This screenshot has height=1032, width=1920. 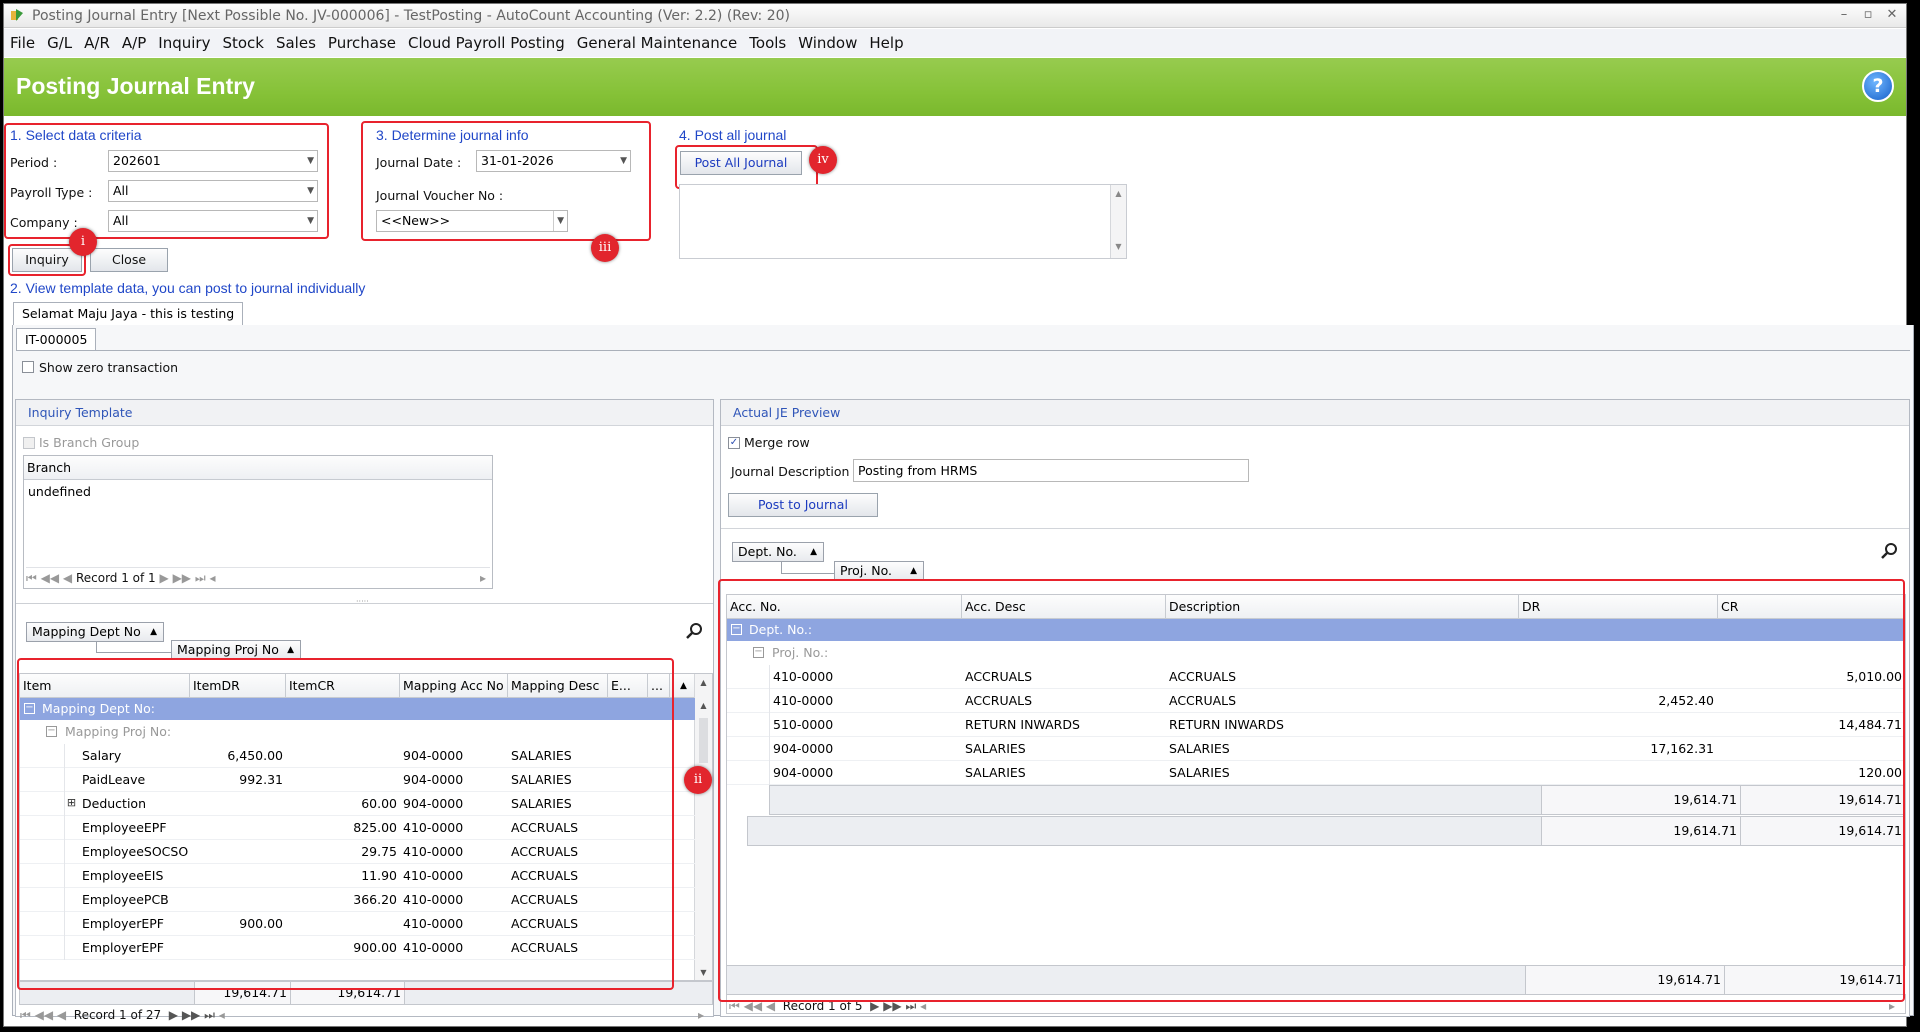 I want to click on mapping-scrollbar: ▲ ▲ ▼, so click(x=703, y=827).